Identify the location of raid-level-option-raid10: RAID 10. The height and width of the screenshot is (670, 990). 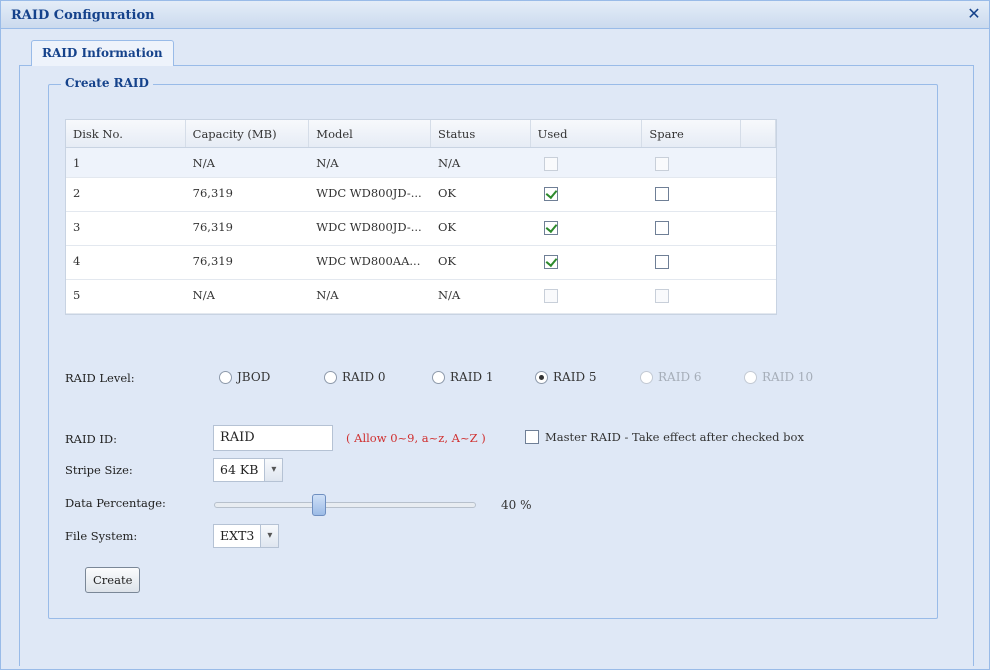
(778, 377).